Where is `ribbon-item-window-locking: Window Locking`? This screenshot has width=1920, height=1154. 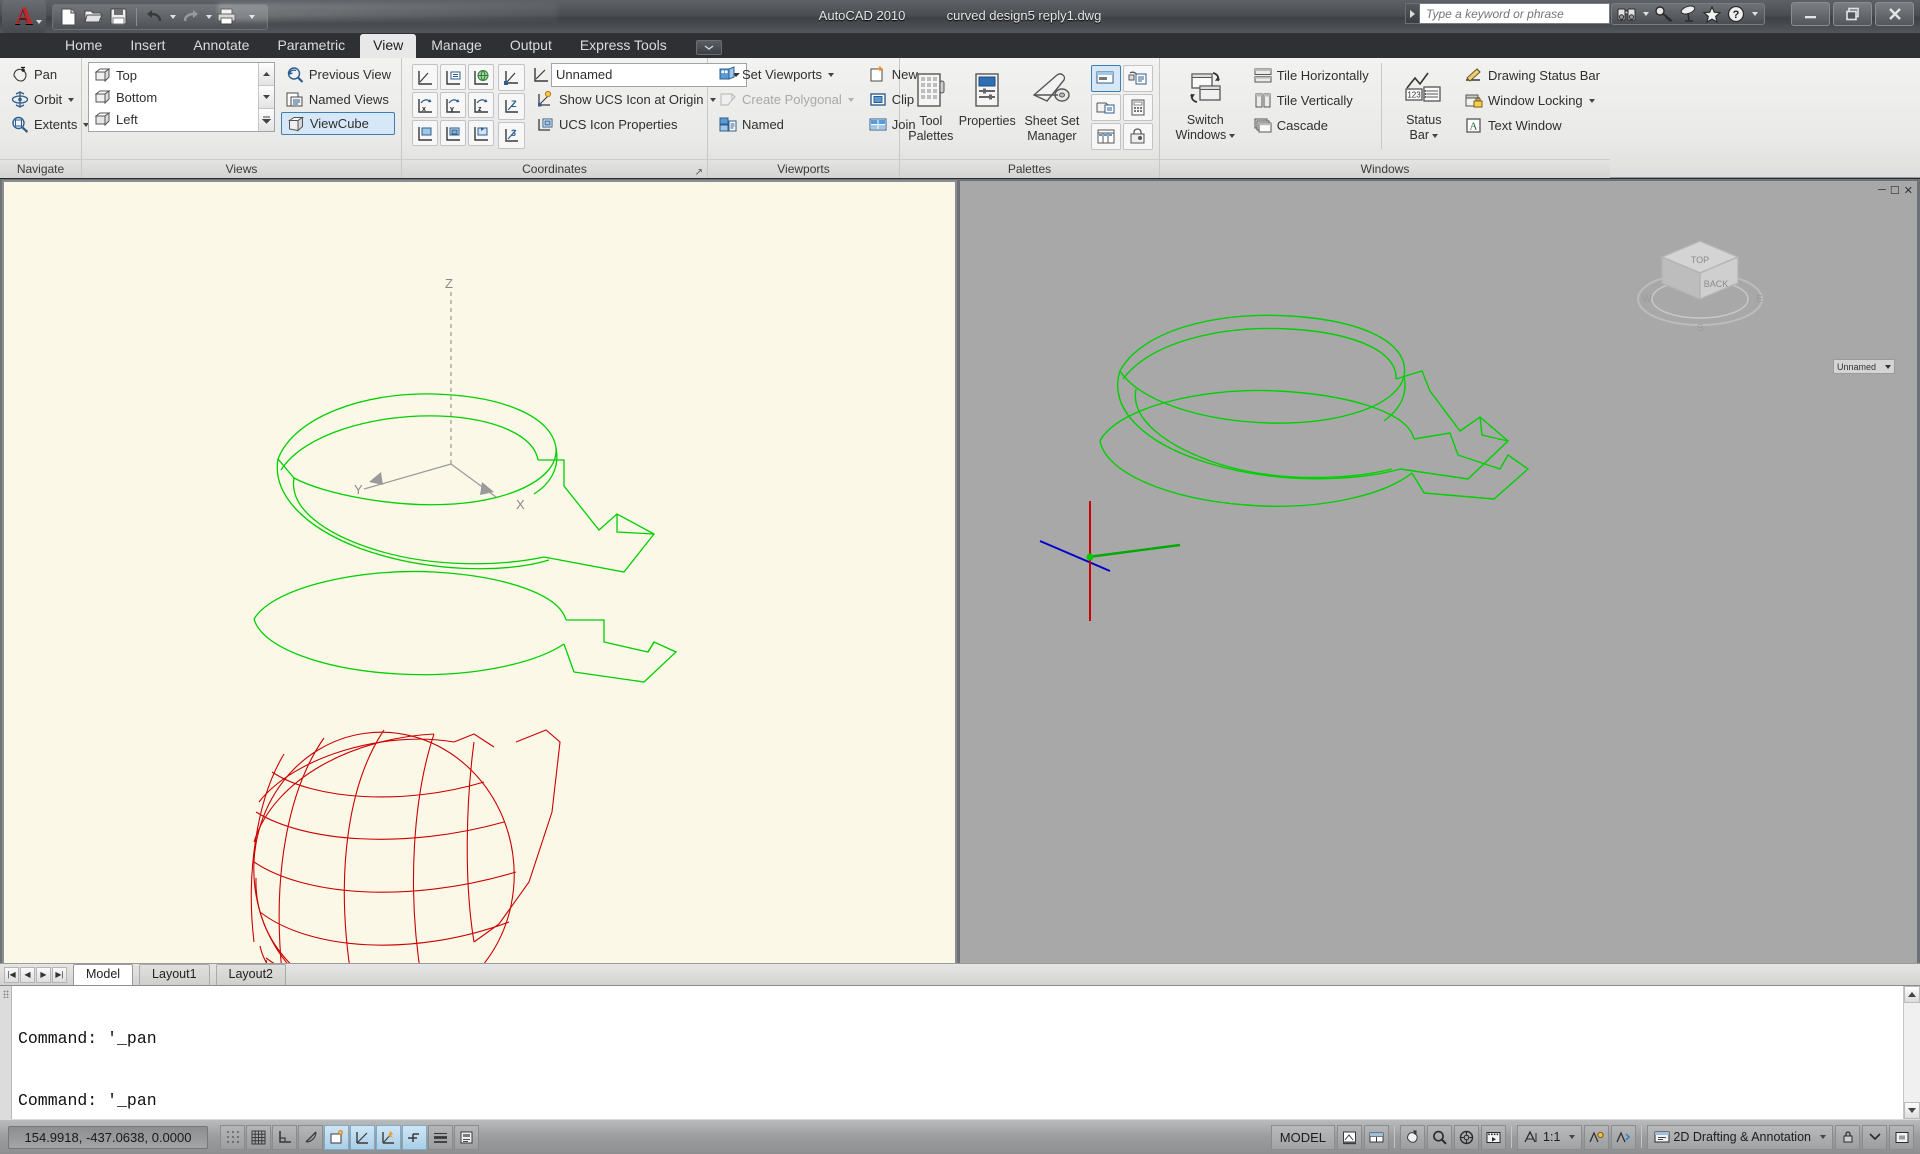 ribbon-item-window-locking: Window Locking is located at coordinates (1532, 100).